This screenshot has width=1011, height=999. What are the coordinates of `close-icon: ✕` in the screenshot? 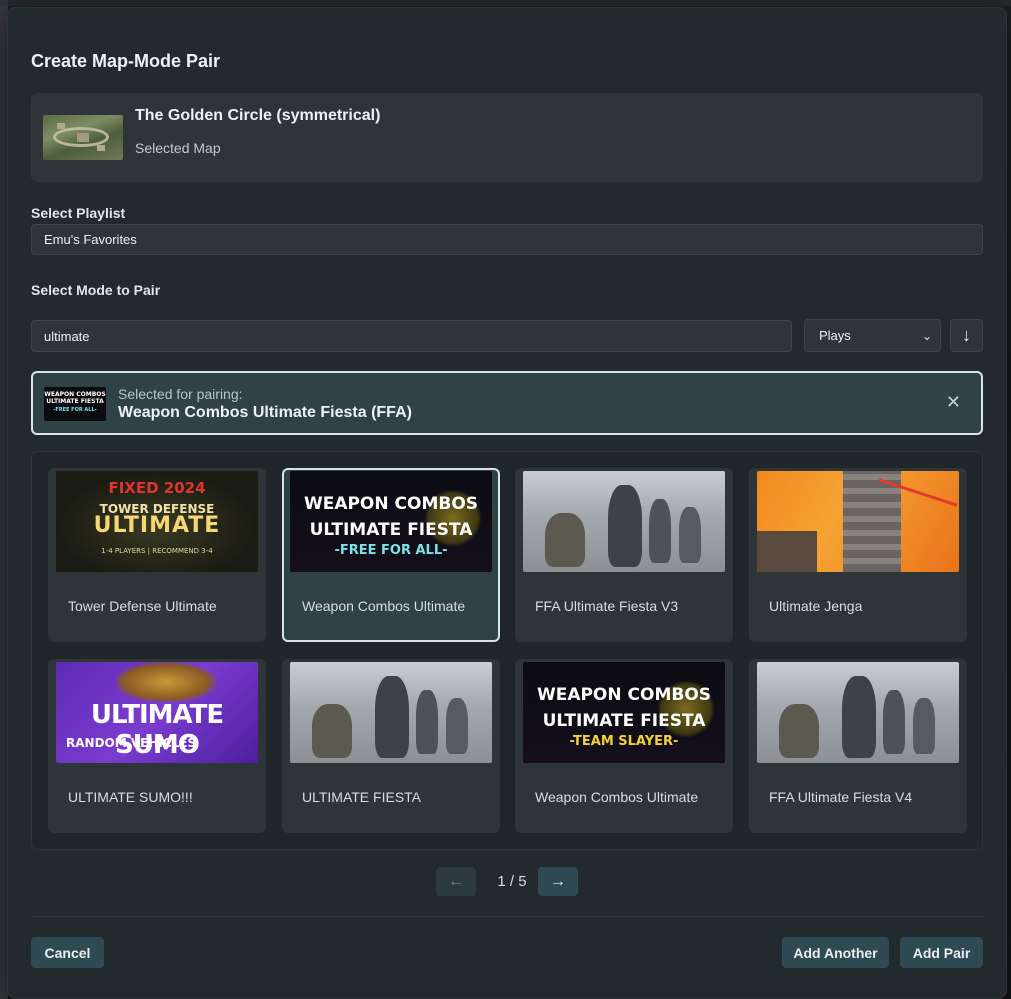 It's located at (953, 402).